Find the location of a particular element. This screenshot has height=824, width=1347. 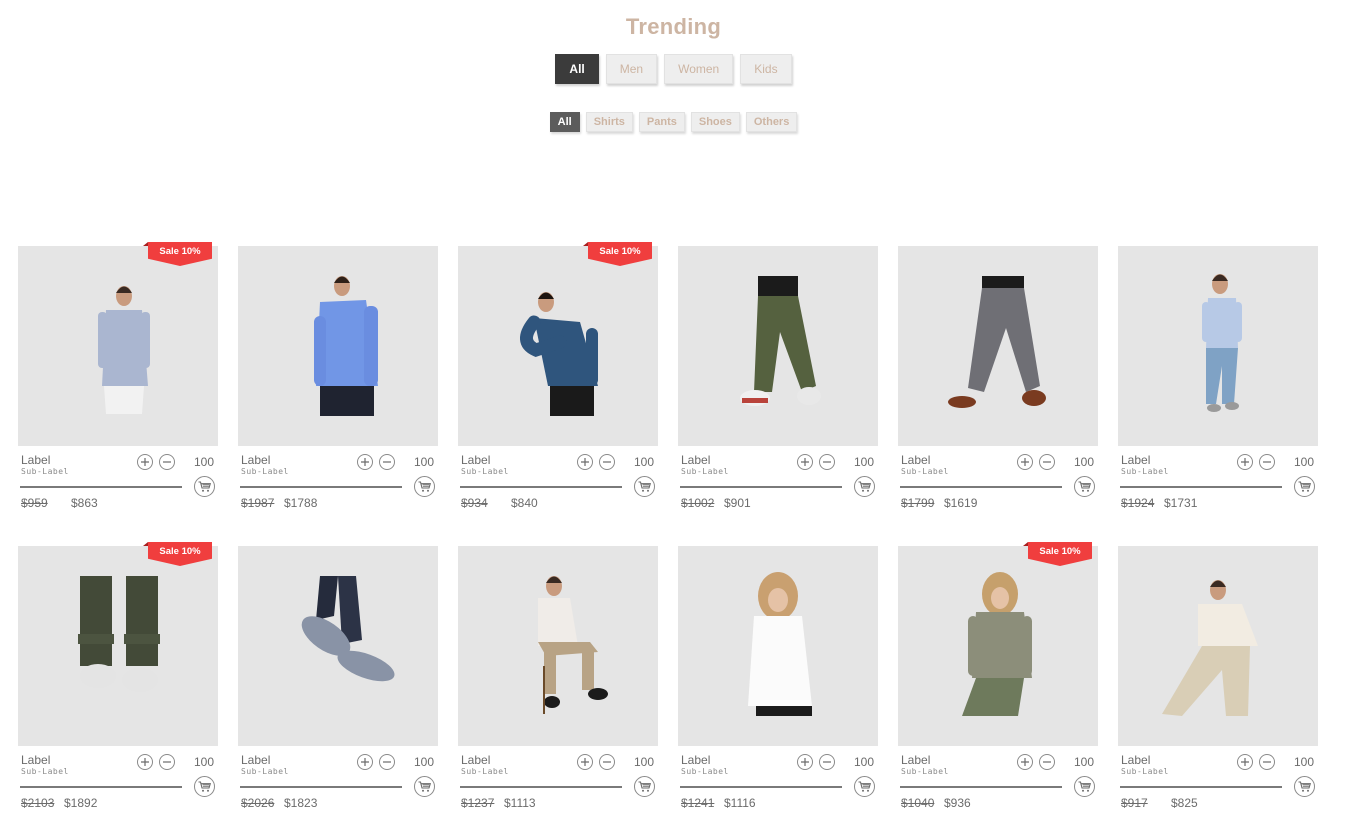

sale-price: $1619 is located at coordinates (961, 503).